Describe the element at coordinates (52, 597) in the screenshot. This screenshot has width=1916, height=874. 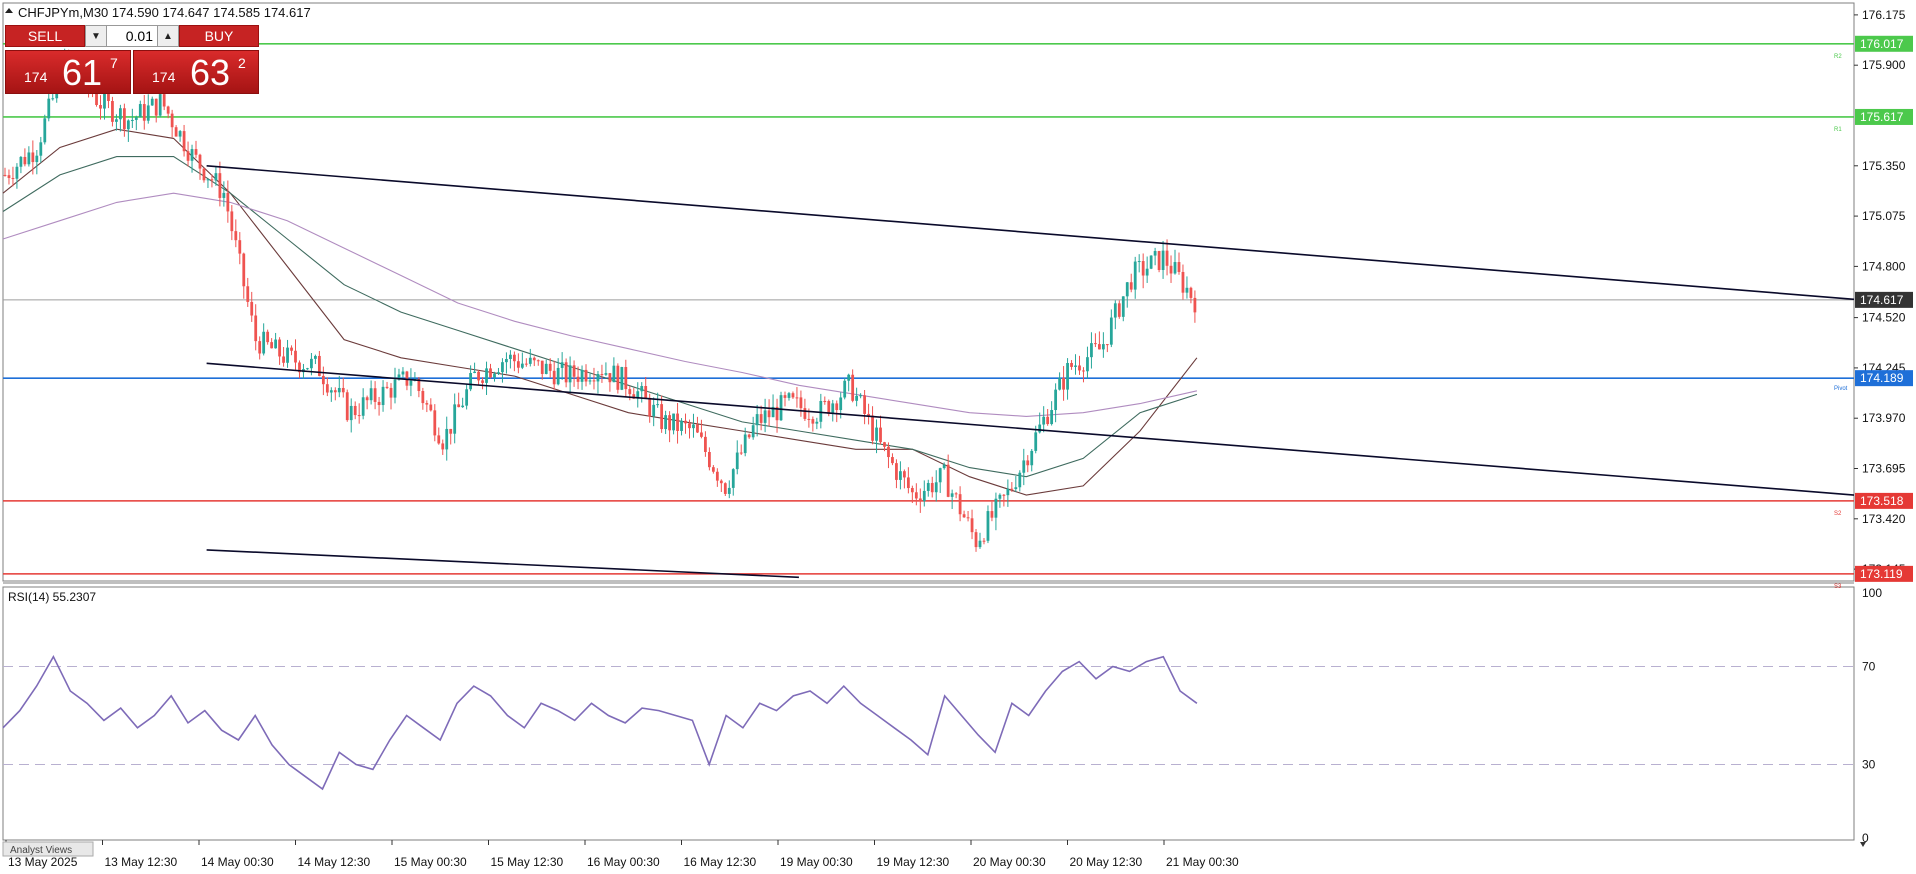
I see `rsi-label: RSI(14) 55.2307` at that location.